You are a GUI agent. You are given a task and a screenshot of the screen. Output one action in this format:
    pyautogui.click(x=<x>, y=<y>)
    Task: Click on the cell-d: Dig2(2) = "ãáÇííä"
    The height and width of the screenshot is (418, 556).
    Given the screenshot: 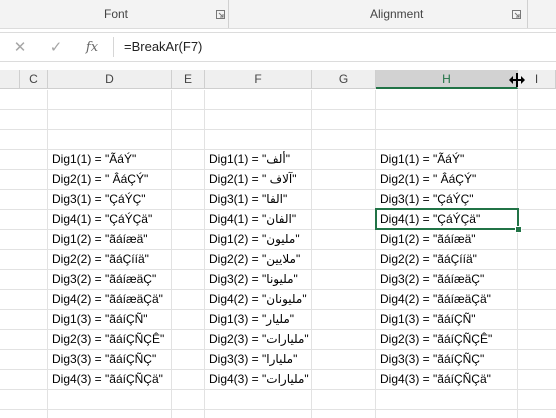 What is the action you would take?
    pyautogui.click(x=100, y=259)
    